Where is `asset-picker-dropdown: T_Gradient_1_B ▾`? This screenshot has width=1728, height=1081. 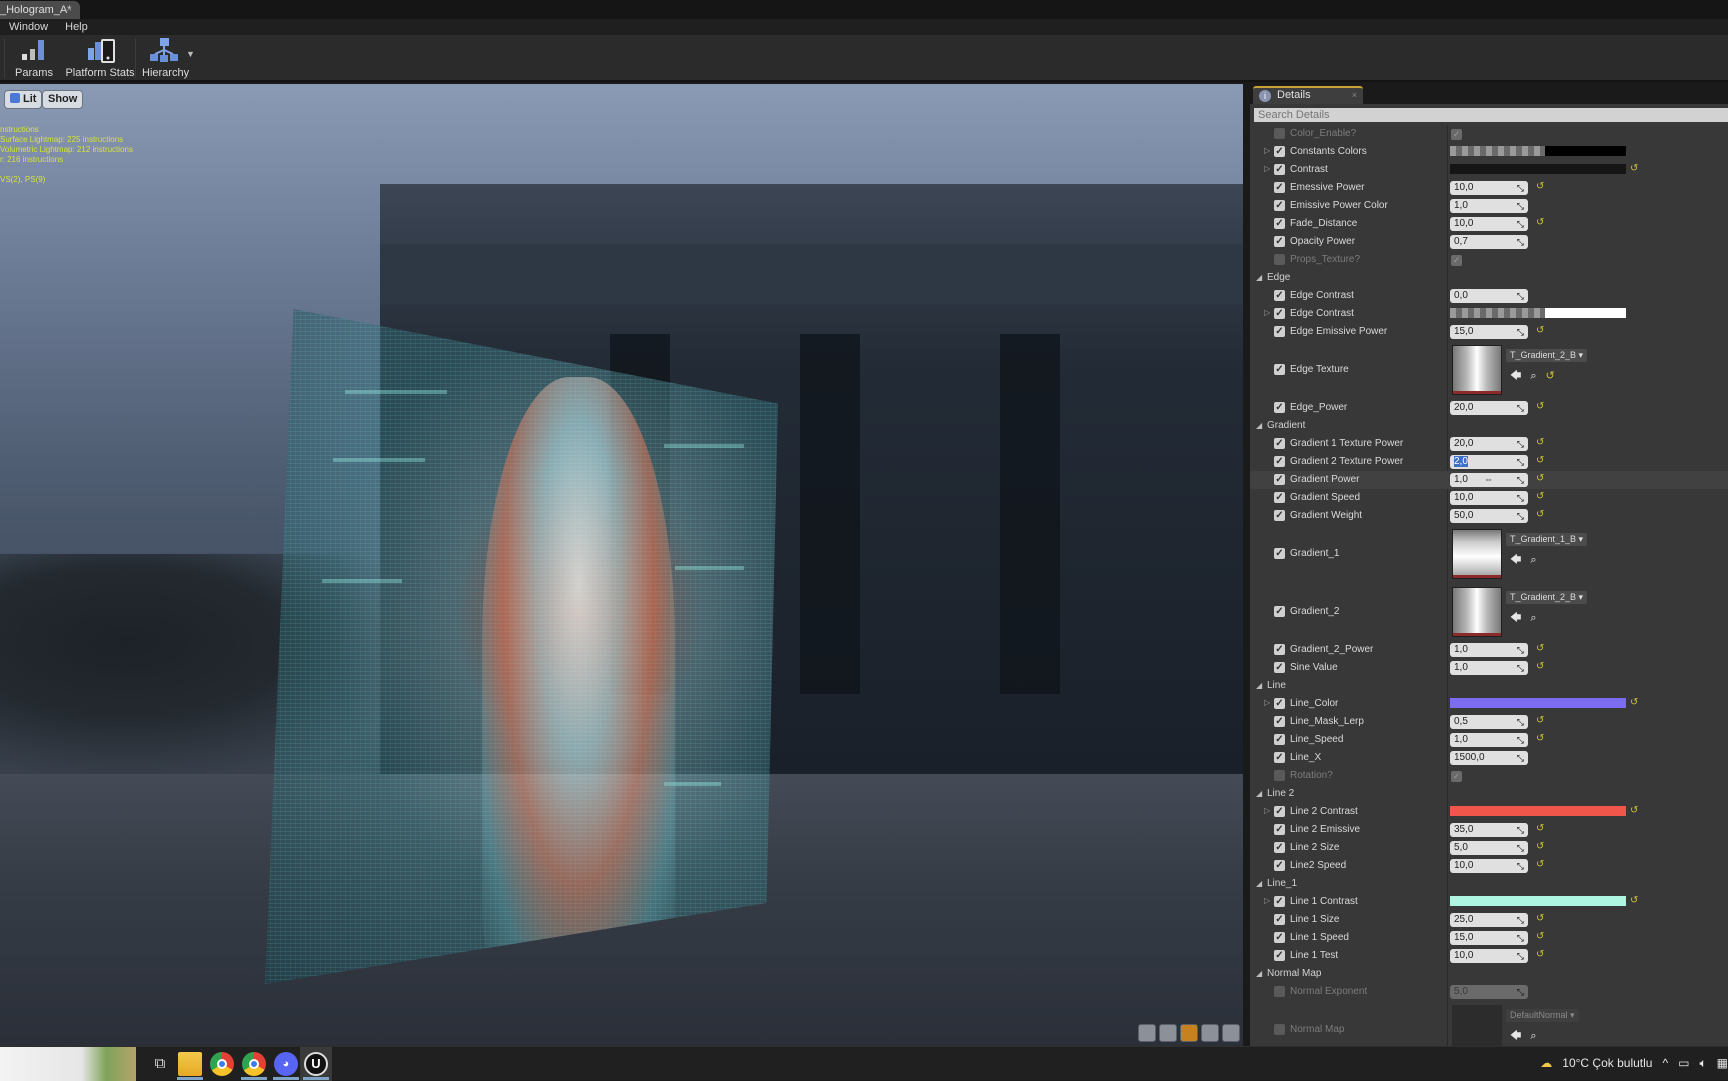 asset-picker-dropdown: T_Gradient_1_B ▾ is located at coordinates (1547, 539).